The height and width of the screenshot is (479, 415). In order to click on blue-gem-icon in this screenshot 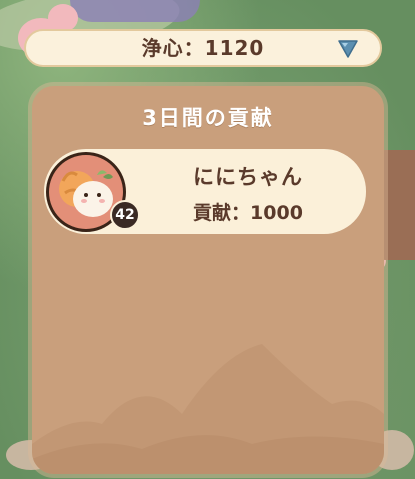, I will do `click(348, 49)`.